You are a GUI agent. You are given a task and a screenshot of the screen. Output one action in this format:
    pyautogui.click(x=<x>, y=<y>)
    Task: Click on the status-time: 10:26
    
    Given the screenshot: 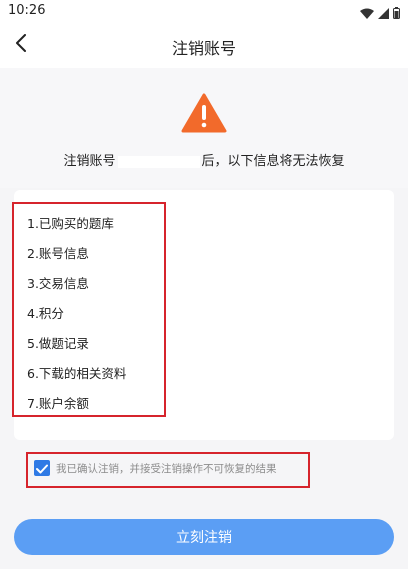 What is the action you would take?
    pyautogui.click(x=27, y=10)
    